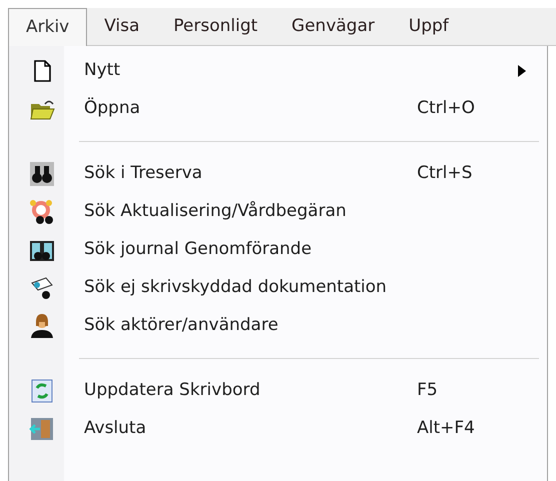  I want to click on shortcut-label: F5, so click(428, 390).